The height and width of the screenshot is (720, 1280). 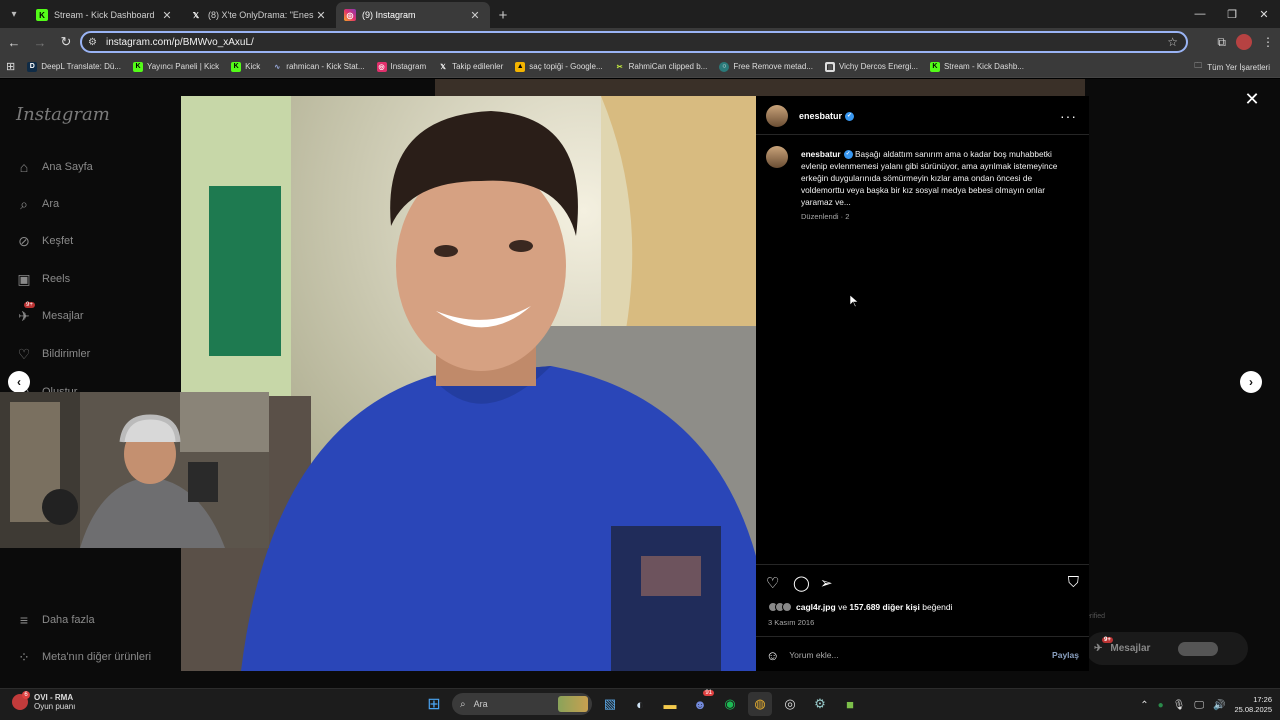 I want to click on author-username: enesbatur ✓, so click(x=827, y=116).